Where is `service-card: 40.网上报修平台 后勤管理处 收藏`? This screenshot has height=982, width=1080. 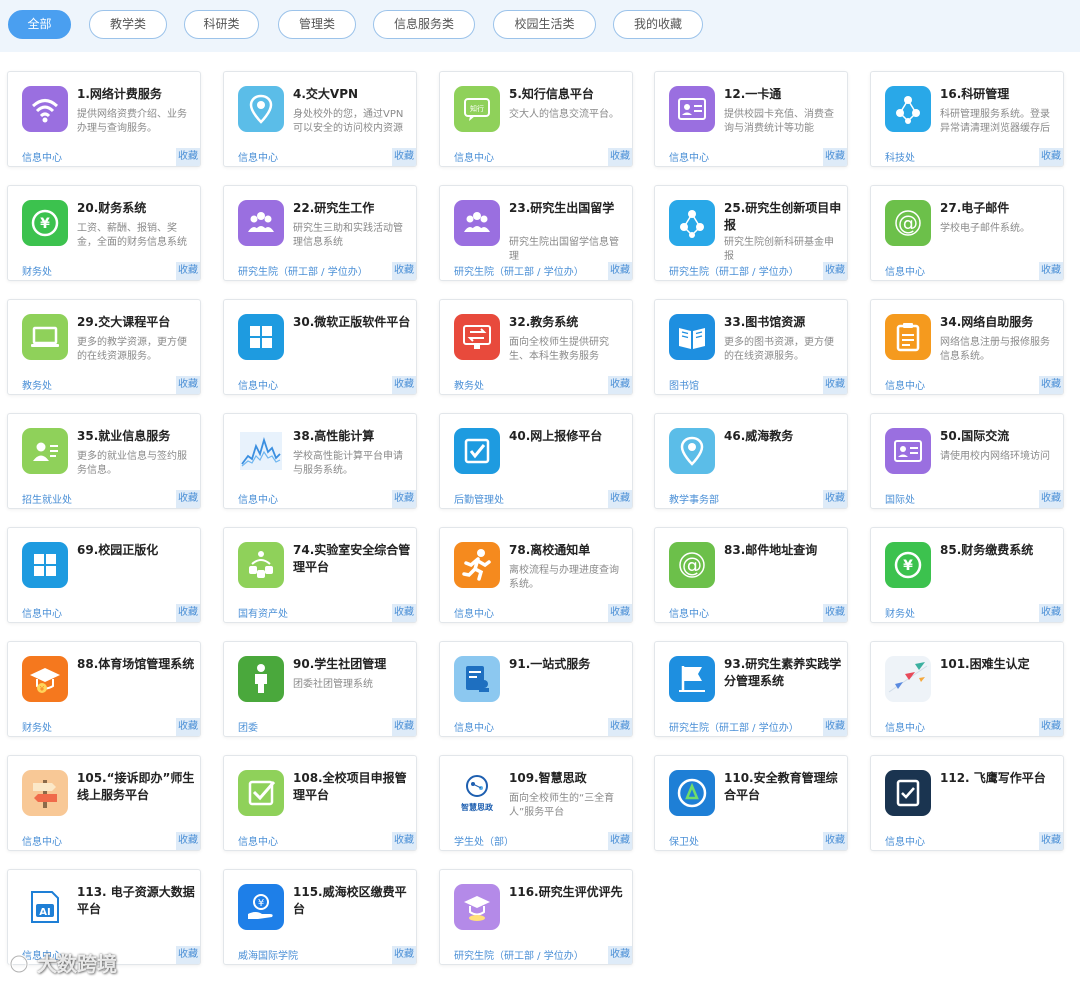 service-card: 40.网上报修平台 后勤管理处 收藏 is located at coordinates (536, 461).